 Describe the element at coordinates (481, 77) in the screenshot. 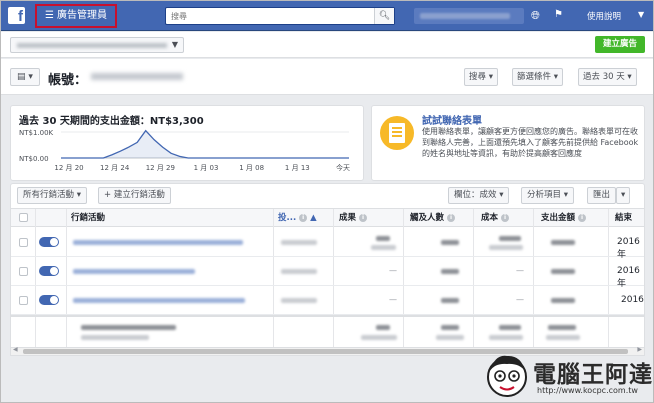

I see `search-button: 搜尋 ▾` at that location.